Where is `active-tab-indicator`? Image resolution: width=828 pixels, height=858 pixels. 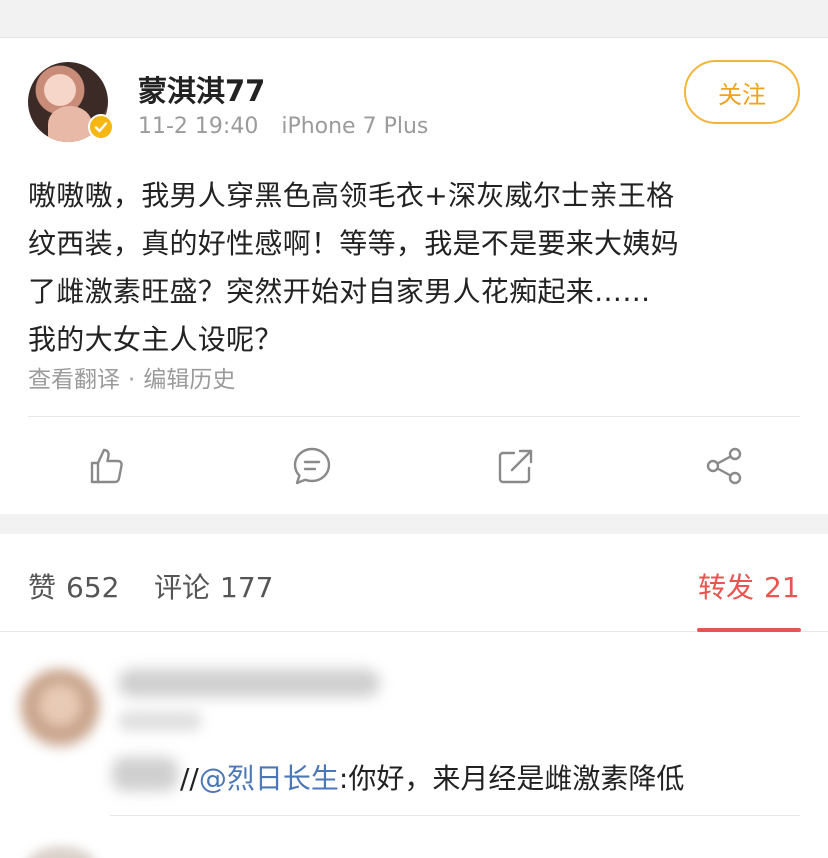 active-tab-indicator is located at coordinates (749, 630).